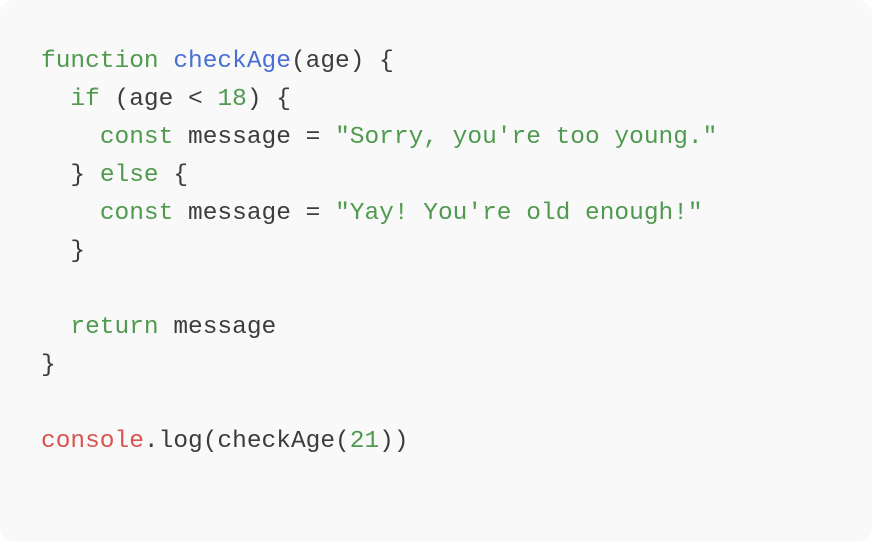 This screenshot has height=542, width=872. Describe the element at coordinates (232, 99) in the screenshot. I see `code-token: 18` at that location.